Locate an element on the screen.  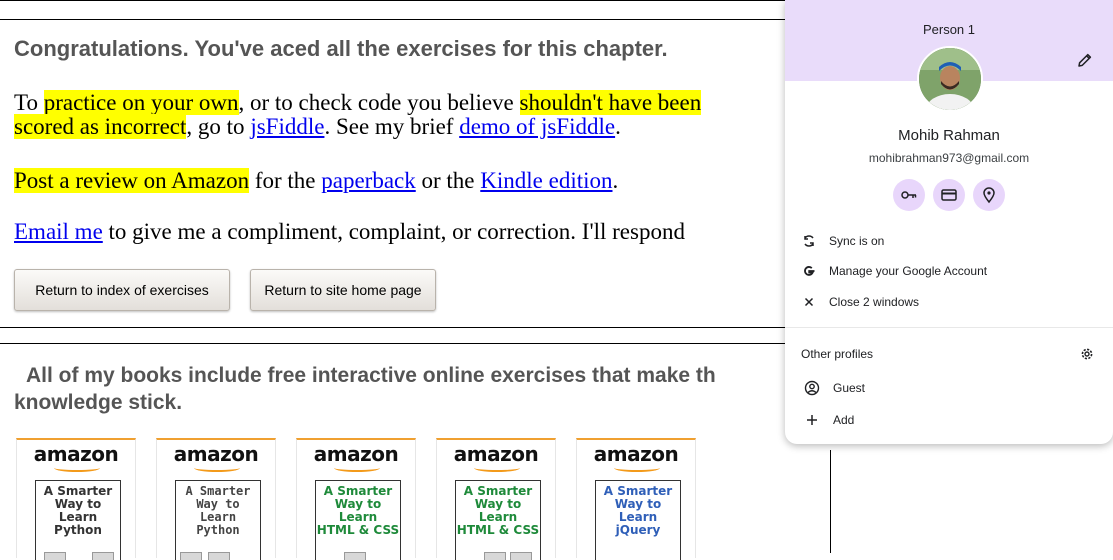
gear-icon is located at coordinates (1087, 354).